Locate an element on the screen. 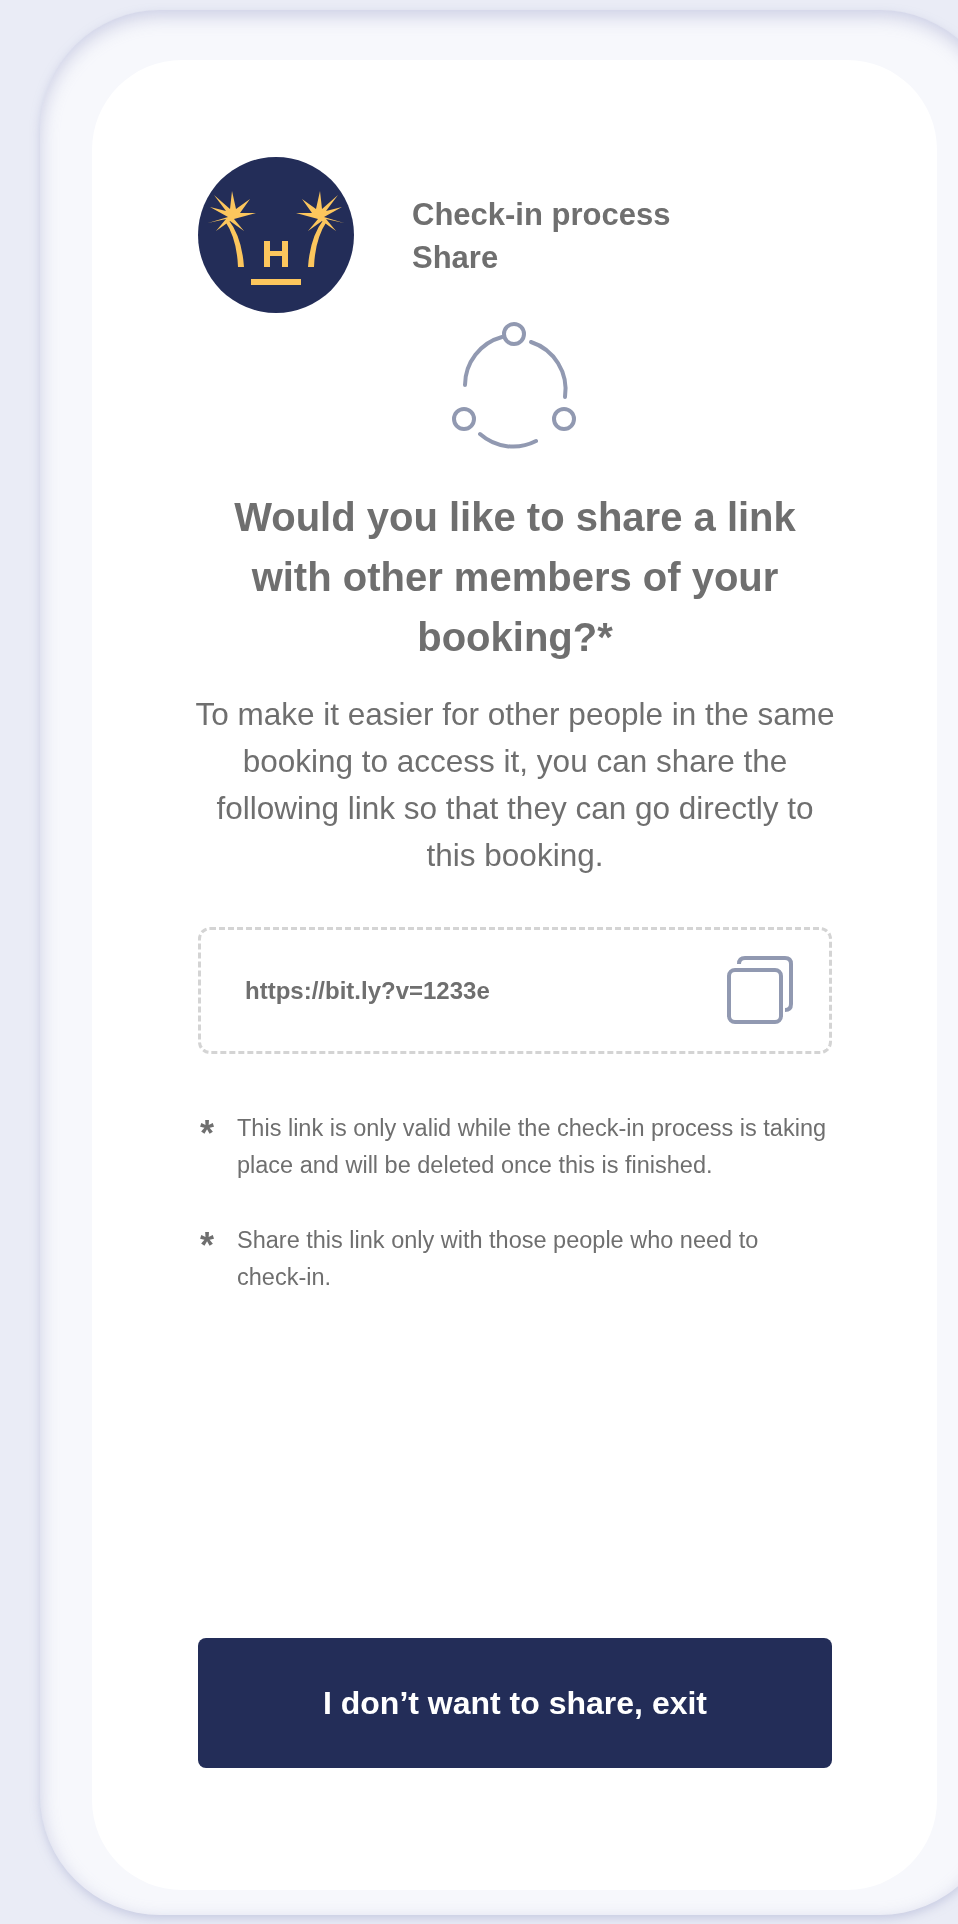 The height and width of the screenshot is (1924, 958). share-link-field: https://bit.ly?v=1233e is located at coordinates (515, 990).